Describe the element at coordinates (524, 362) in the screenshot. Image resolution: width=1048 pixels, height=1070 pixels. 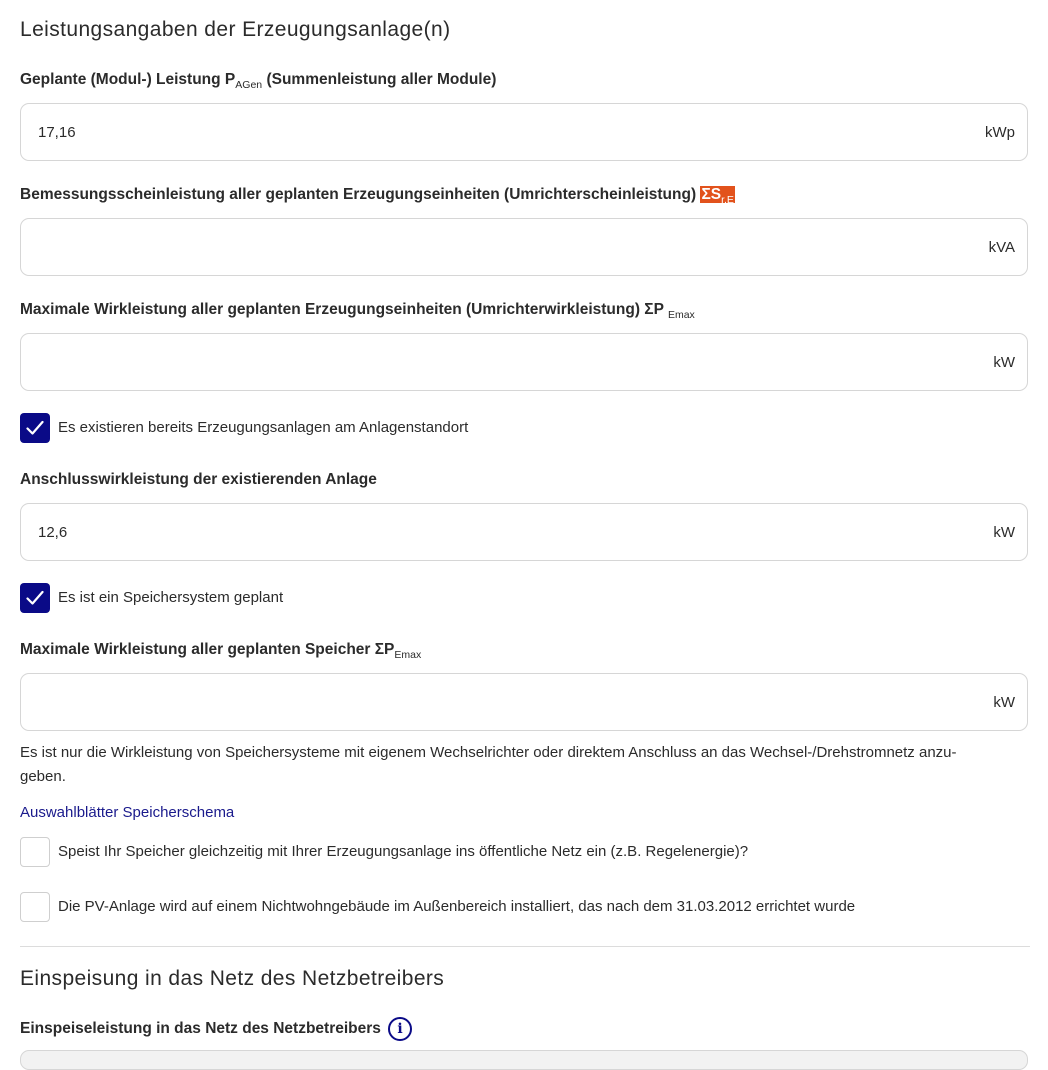
I see `maximale-wirkleistung-input: kW` at that location.